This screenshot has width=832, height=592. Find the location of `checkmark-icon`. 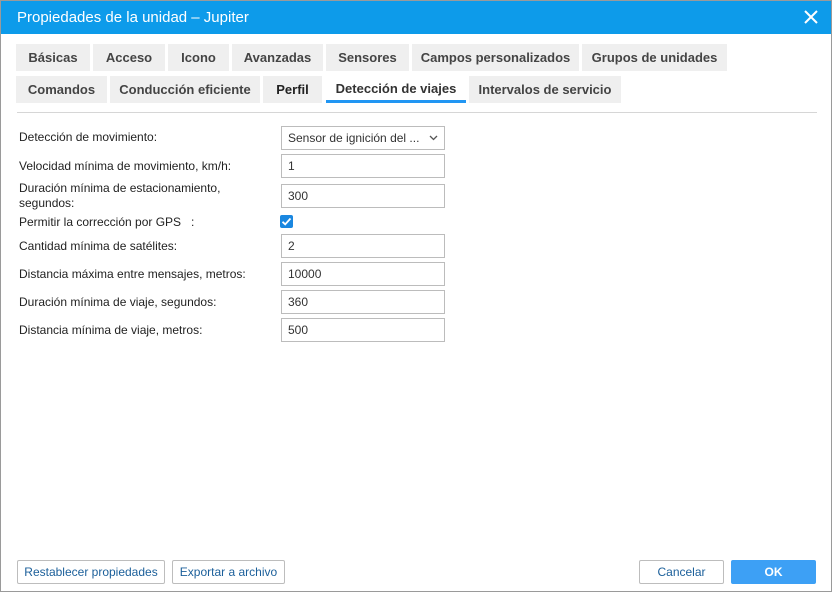

checkmark-icon is located at coordinates (286, 221).